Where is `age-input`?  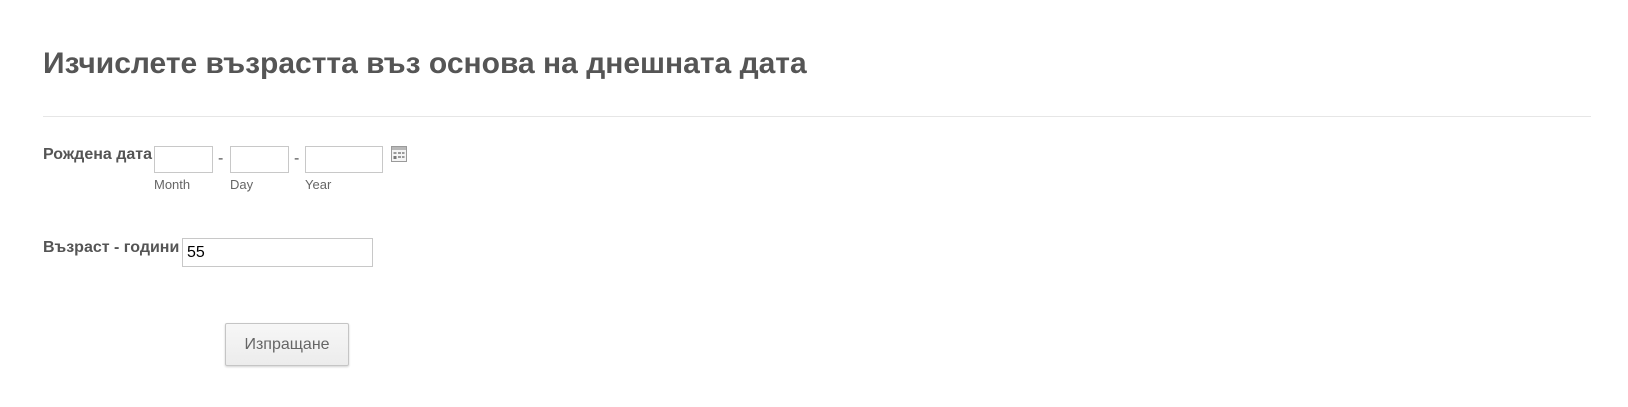
age-input is located at coordinates (277, 252).